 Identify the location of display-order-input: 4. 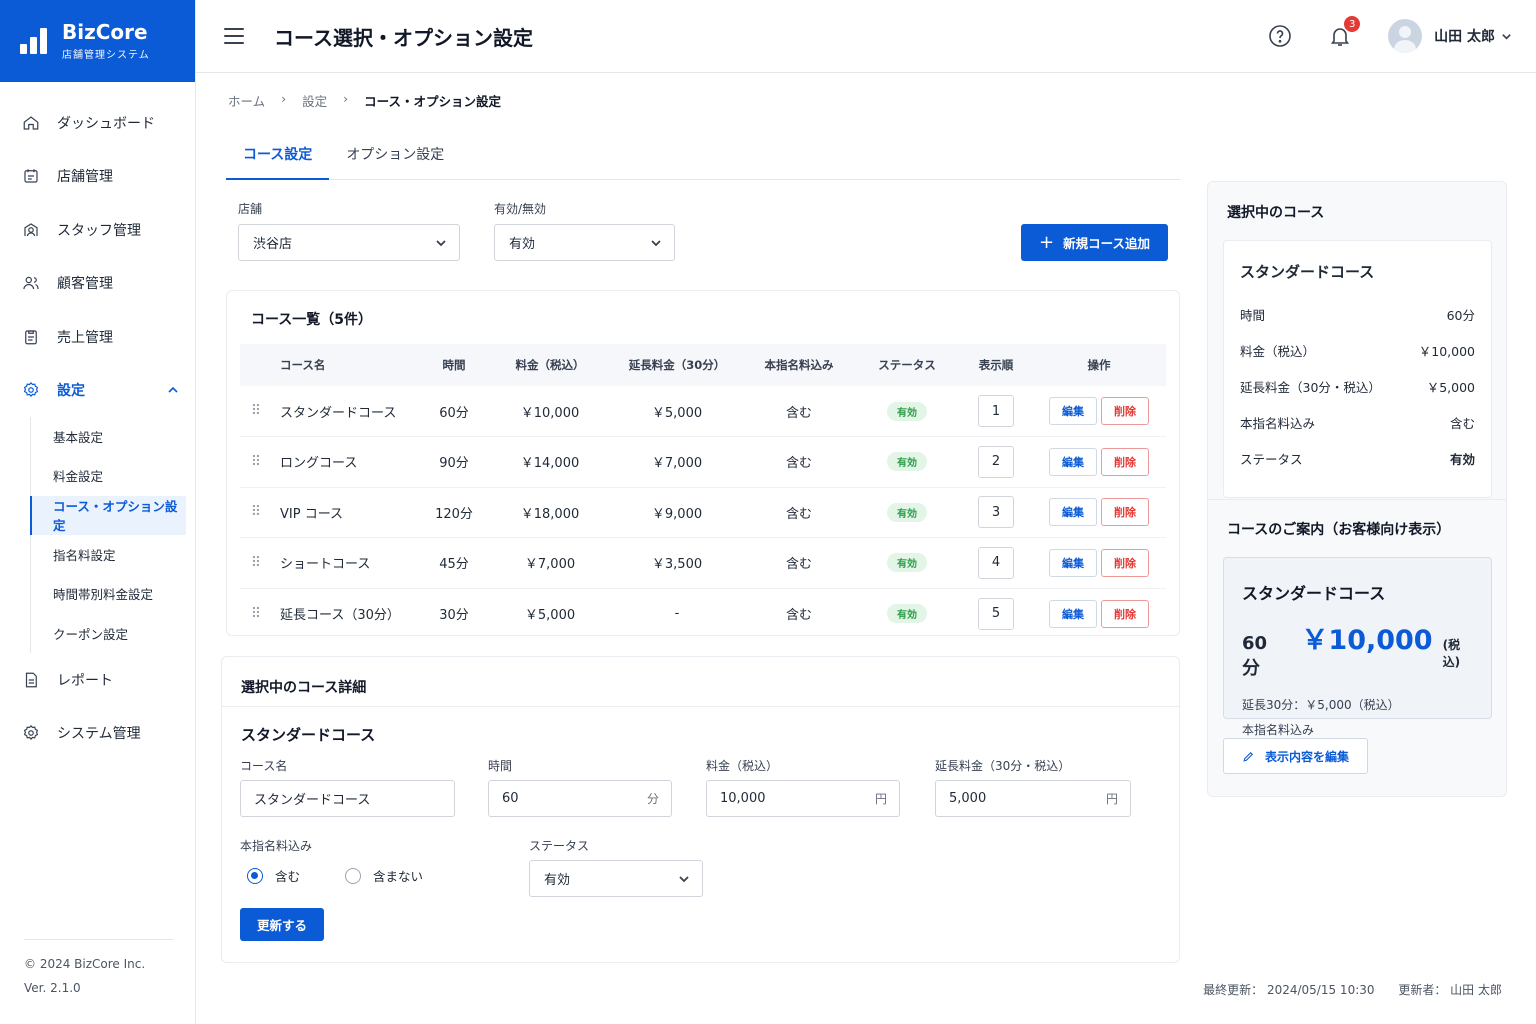
(996, 562).